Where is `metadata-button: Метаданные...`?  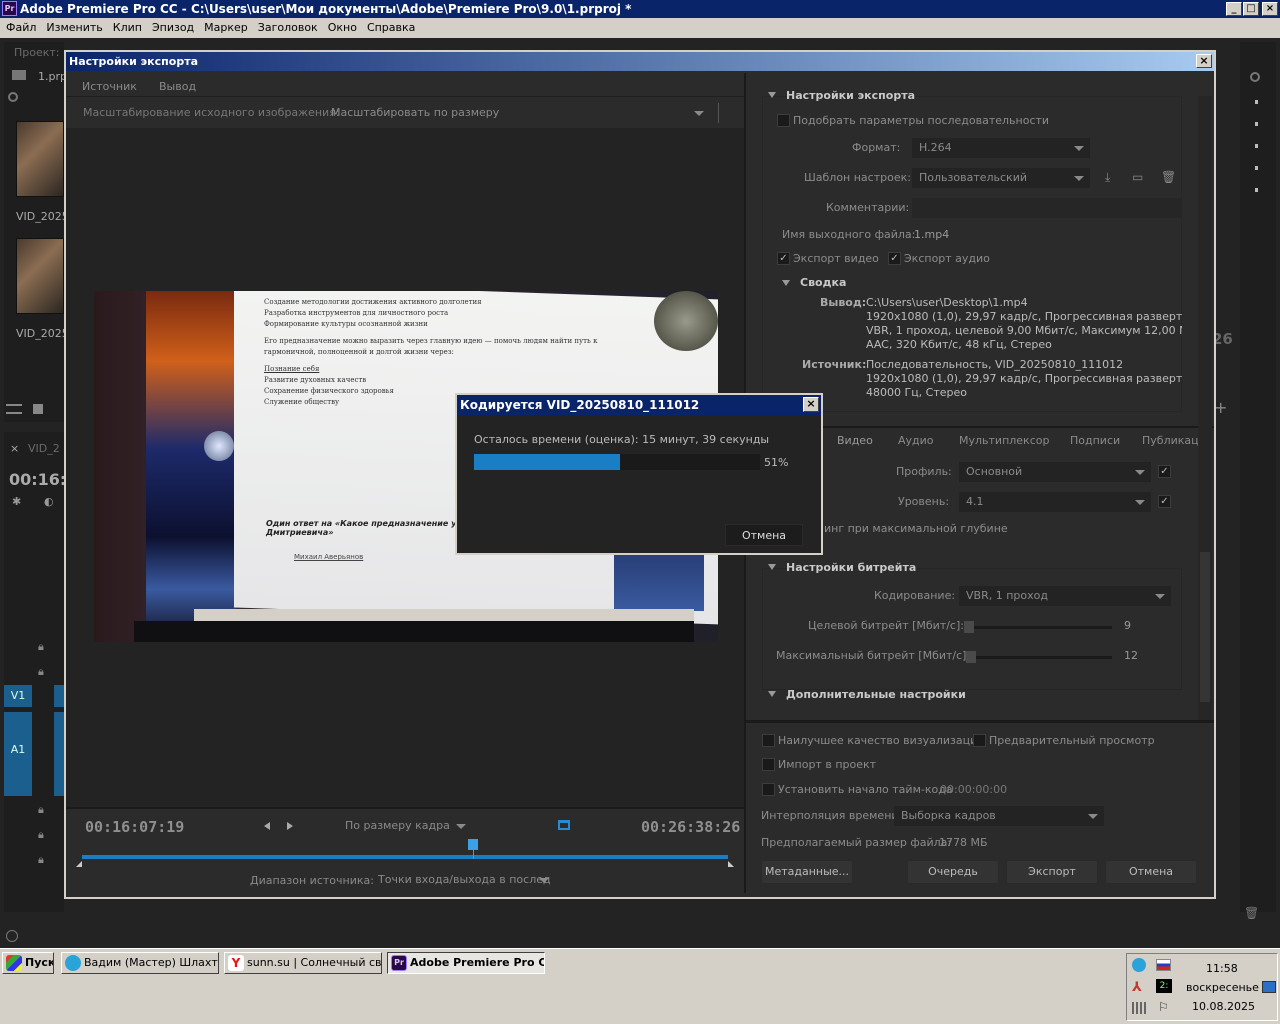
metadata-button: Метаданные... is located at coordinates (807, 872).